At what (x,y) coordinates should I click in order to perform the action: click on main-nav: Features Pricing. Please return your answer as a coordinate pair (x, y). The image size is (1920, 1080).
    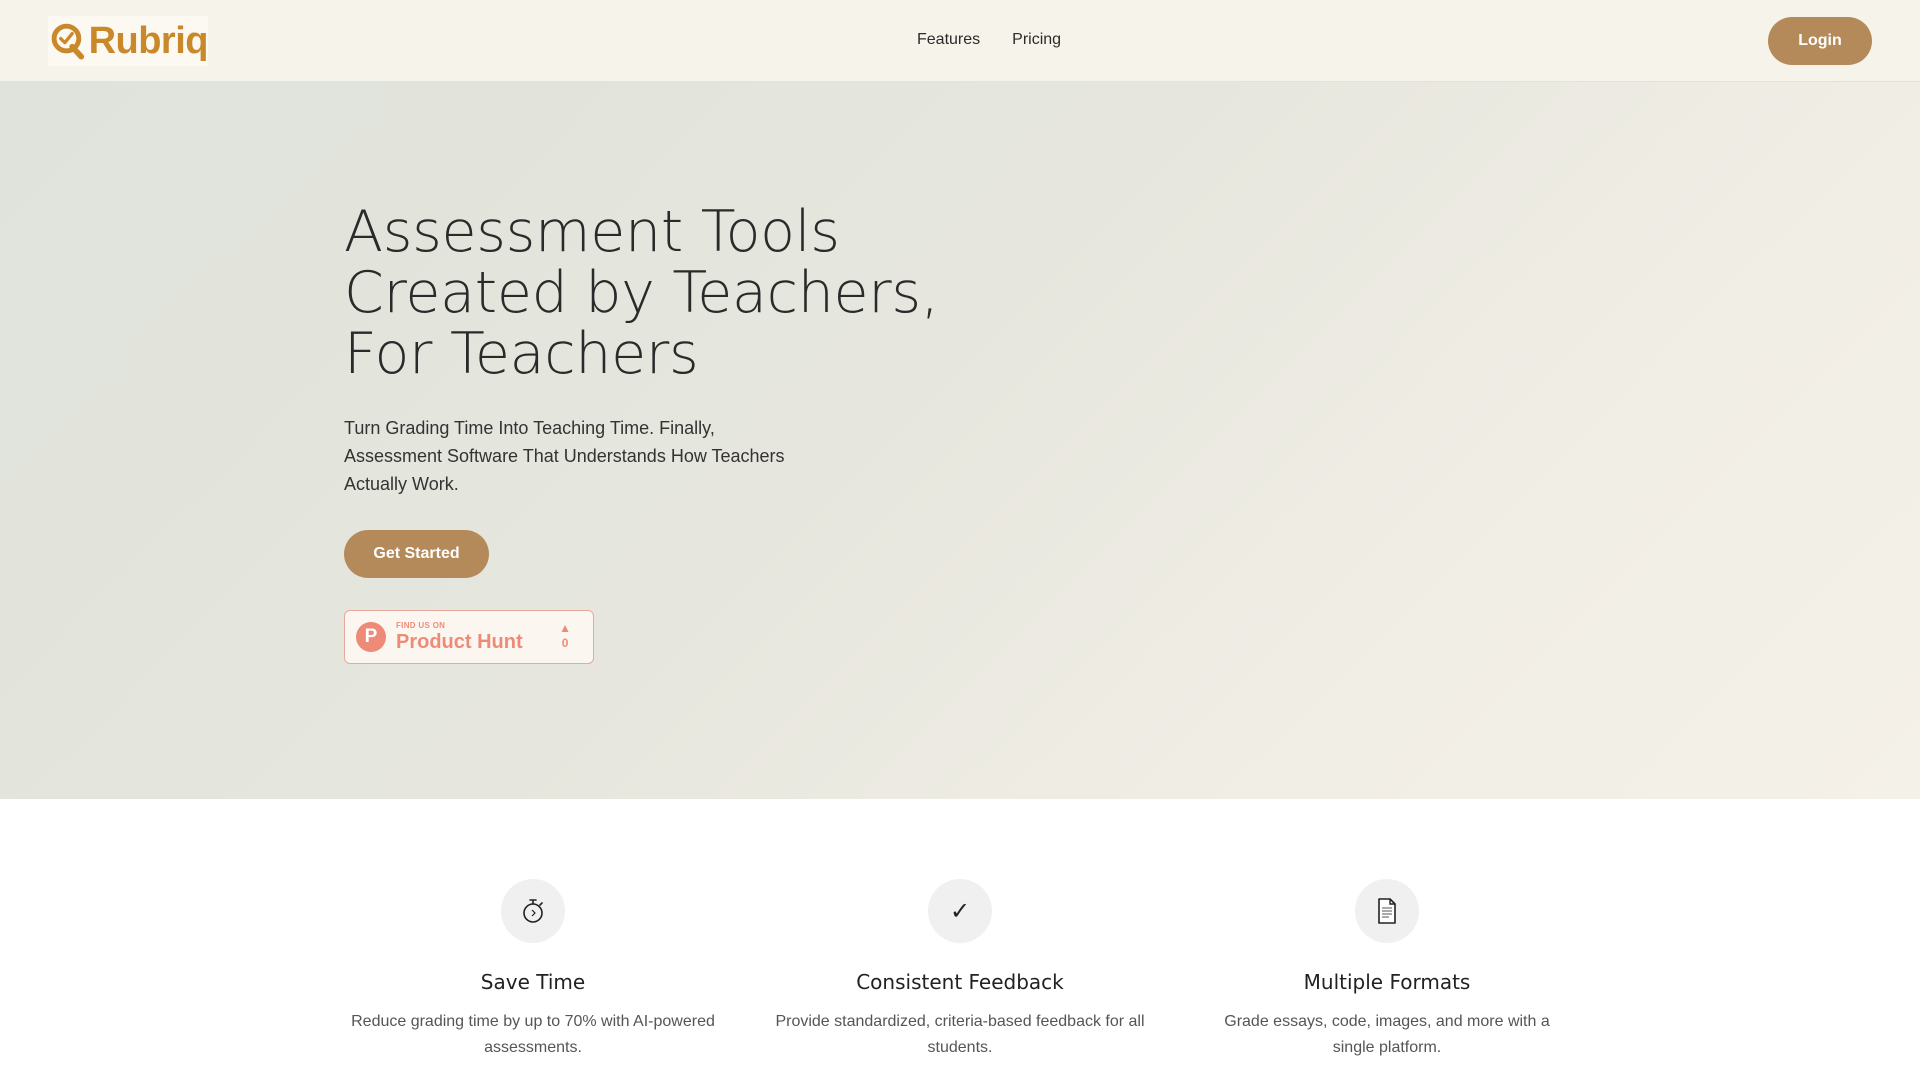
    Looking at the image, I should click on (989, 40).